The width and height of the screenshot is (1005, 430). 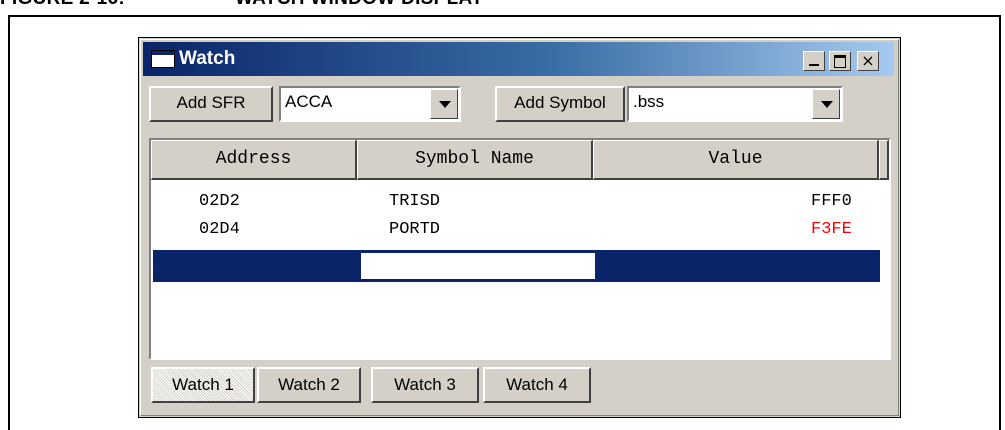 I want to click on column-value: Value, so click(x=736, y=160).